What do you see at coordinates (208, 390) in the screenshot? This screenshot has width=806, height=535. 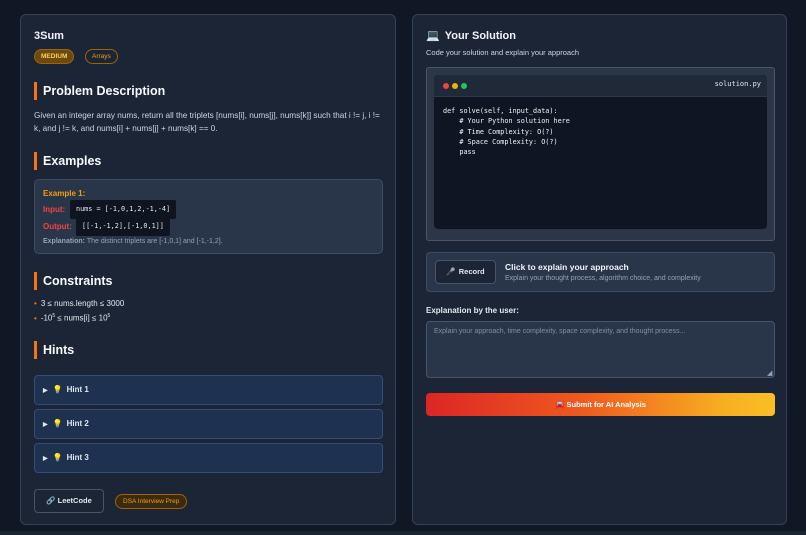 I see `hint-toggle-1: ▶ 💡 Hint 1` at bounding box center [208, 390].